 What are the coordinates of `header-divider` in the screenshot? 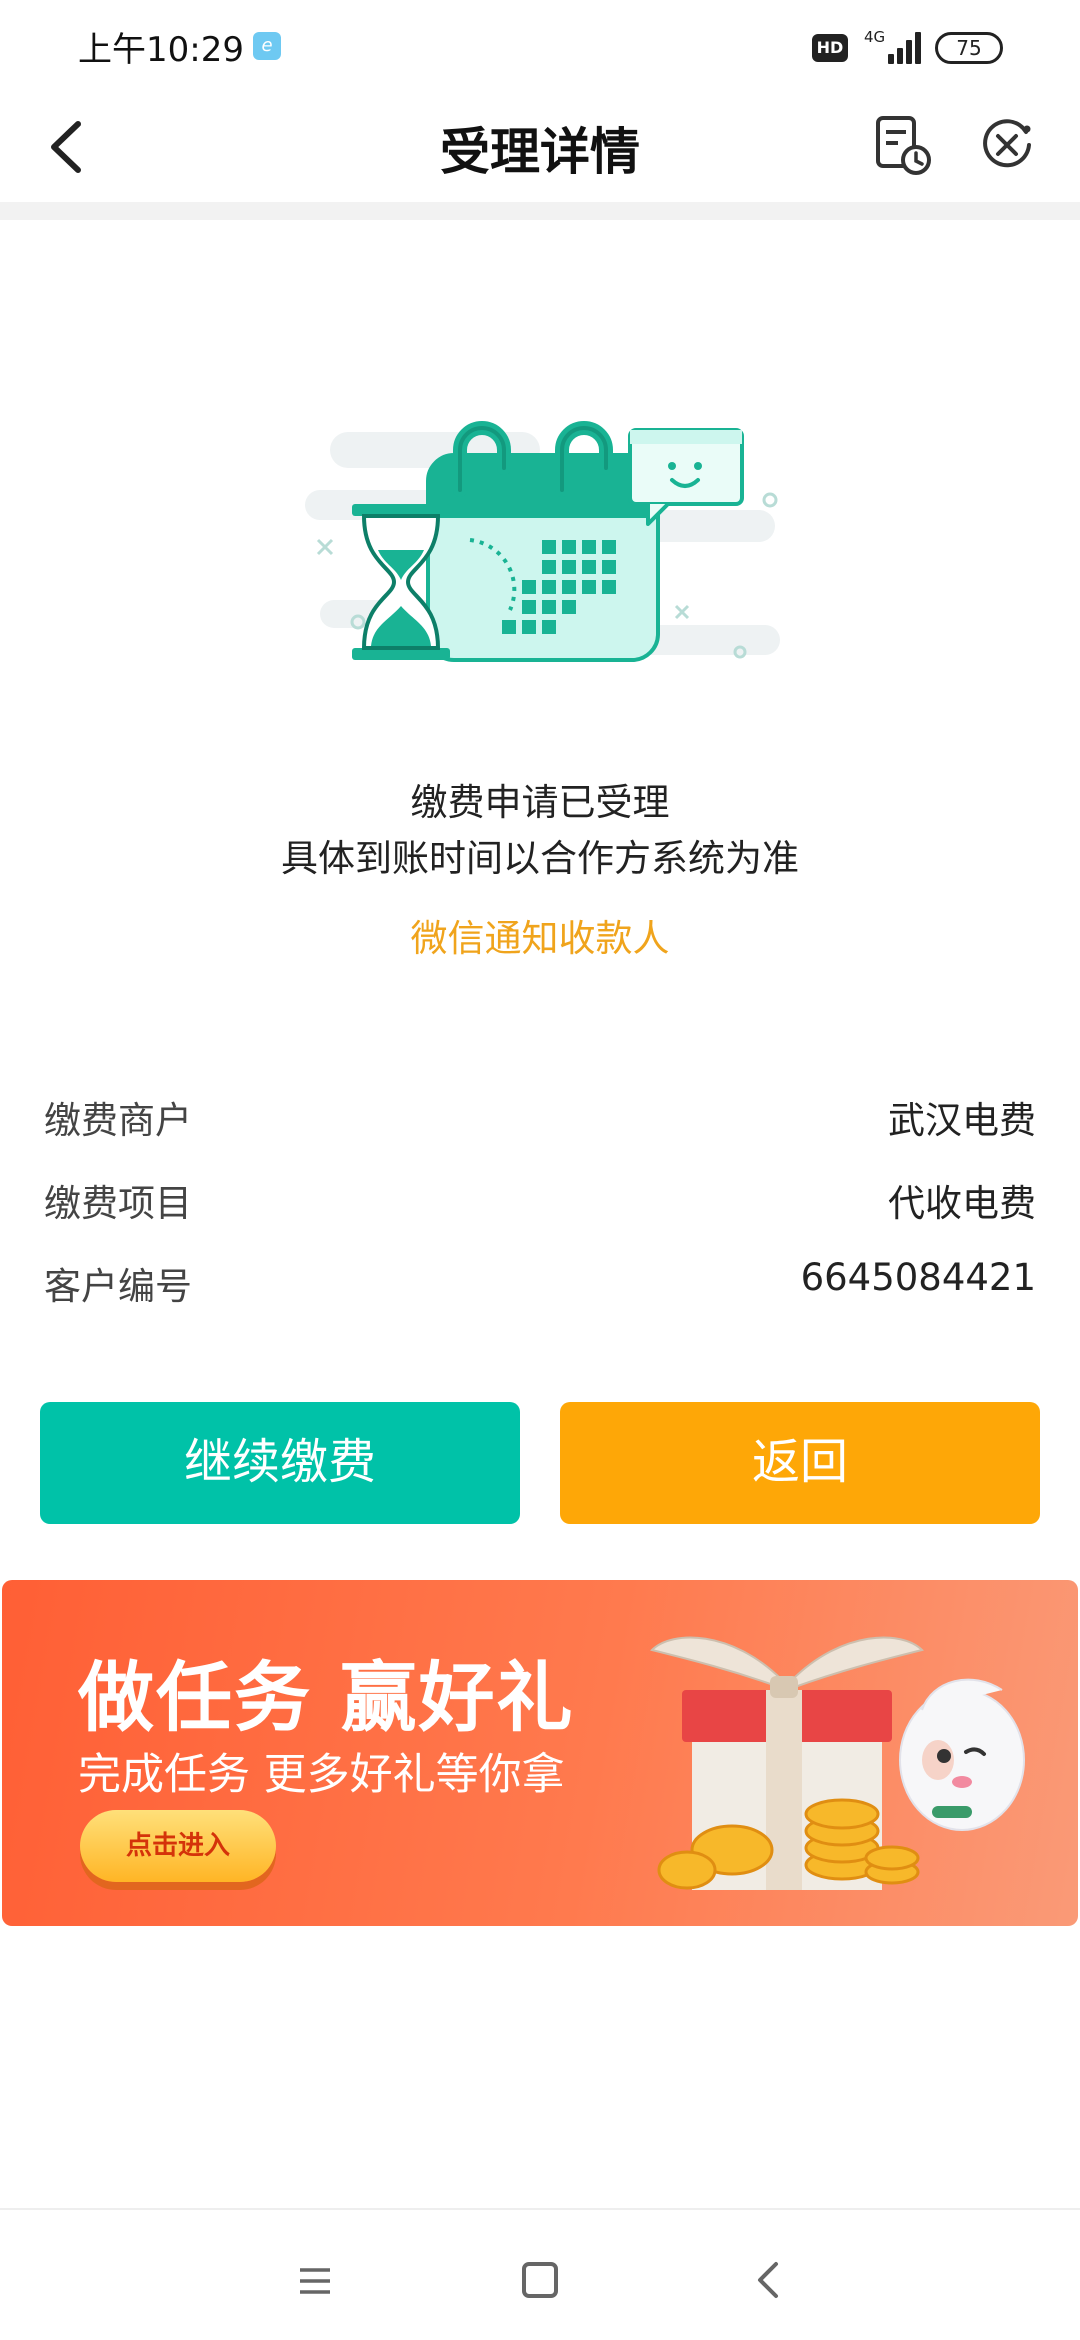 It's located at (540, 211).